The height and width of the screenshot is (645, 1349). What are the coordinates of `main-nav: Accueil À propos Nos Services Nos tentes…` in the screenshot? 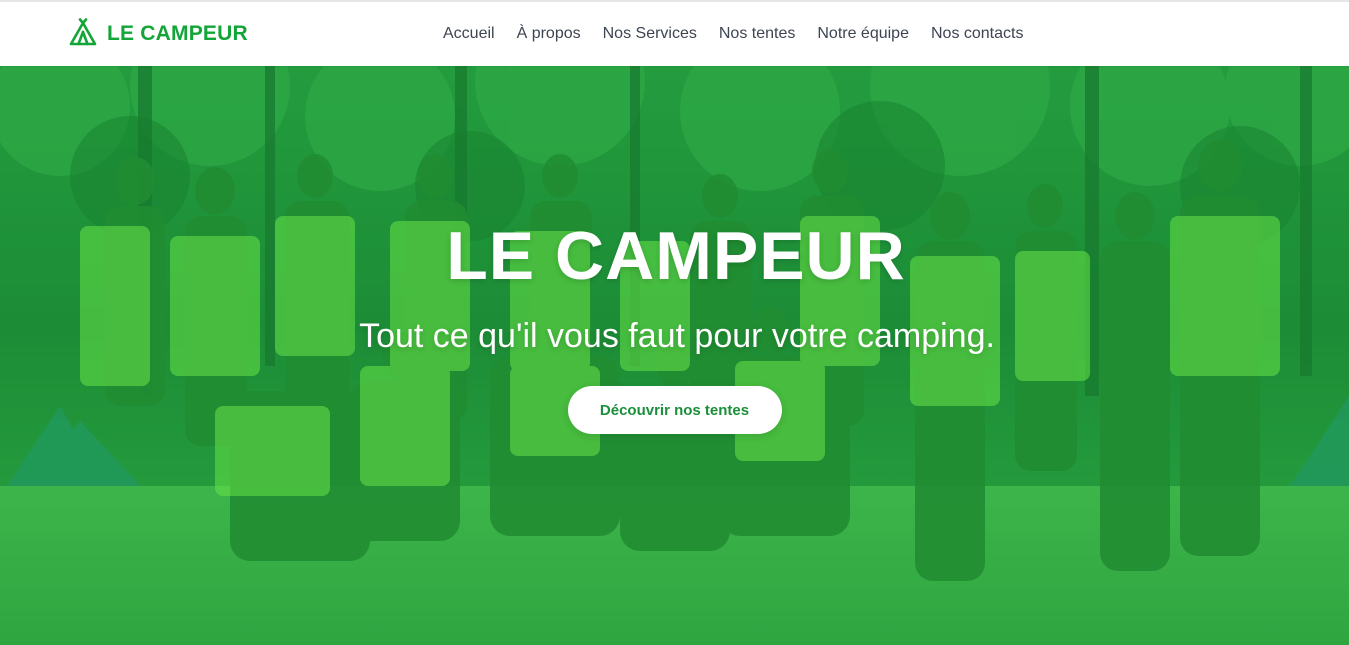 It's located at (733, 34).